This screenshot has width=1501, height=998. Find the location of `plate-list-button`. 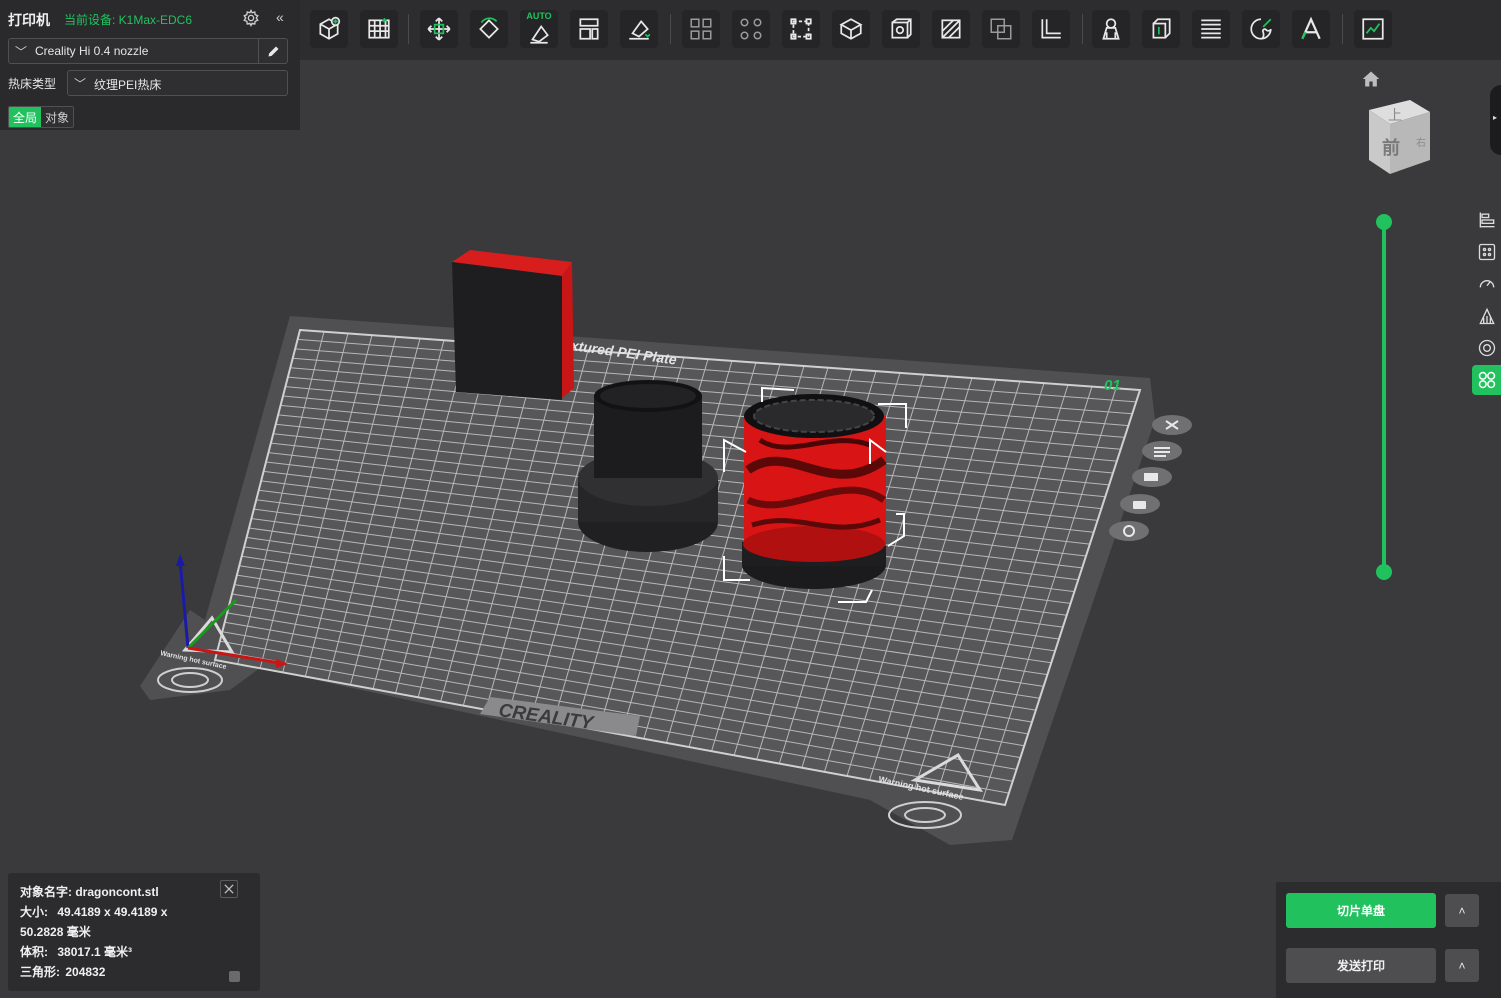

plate-list-button is located at coordinates (1162, 451).